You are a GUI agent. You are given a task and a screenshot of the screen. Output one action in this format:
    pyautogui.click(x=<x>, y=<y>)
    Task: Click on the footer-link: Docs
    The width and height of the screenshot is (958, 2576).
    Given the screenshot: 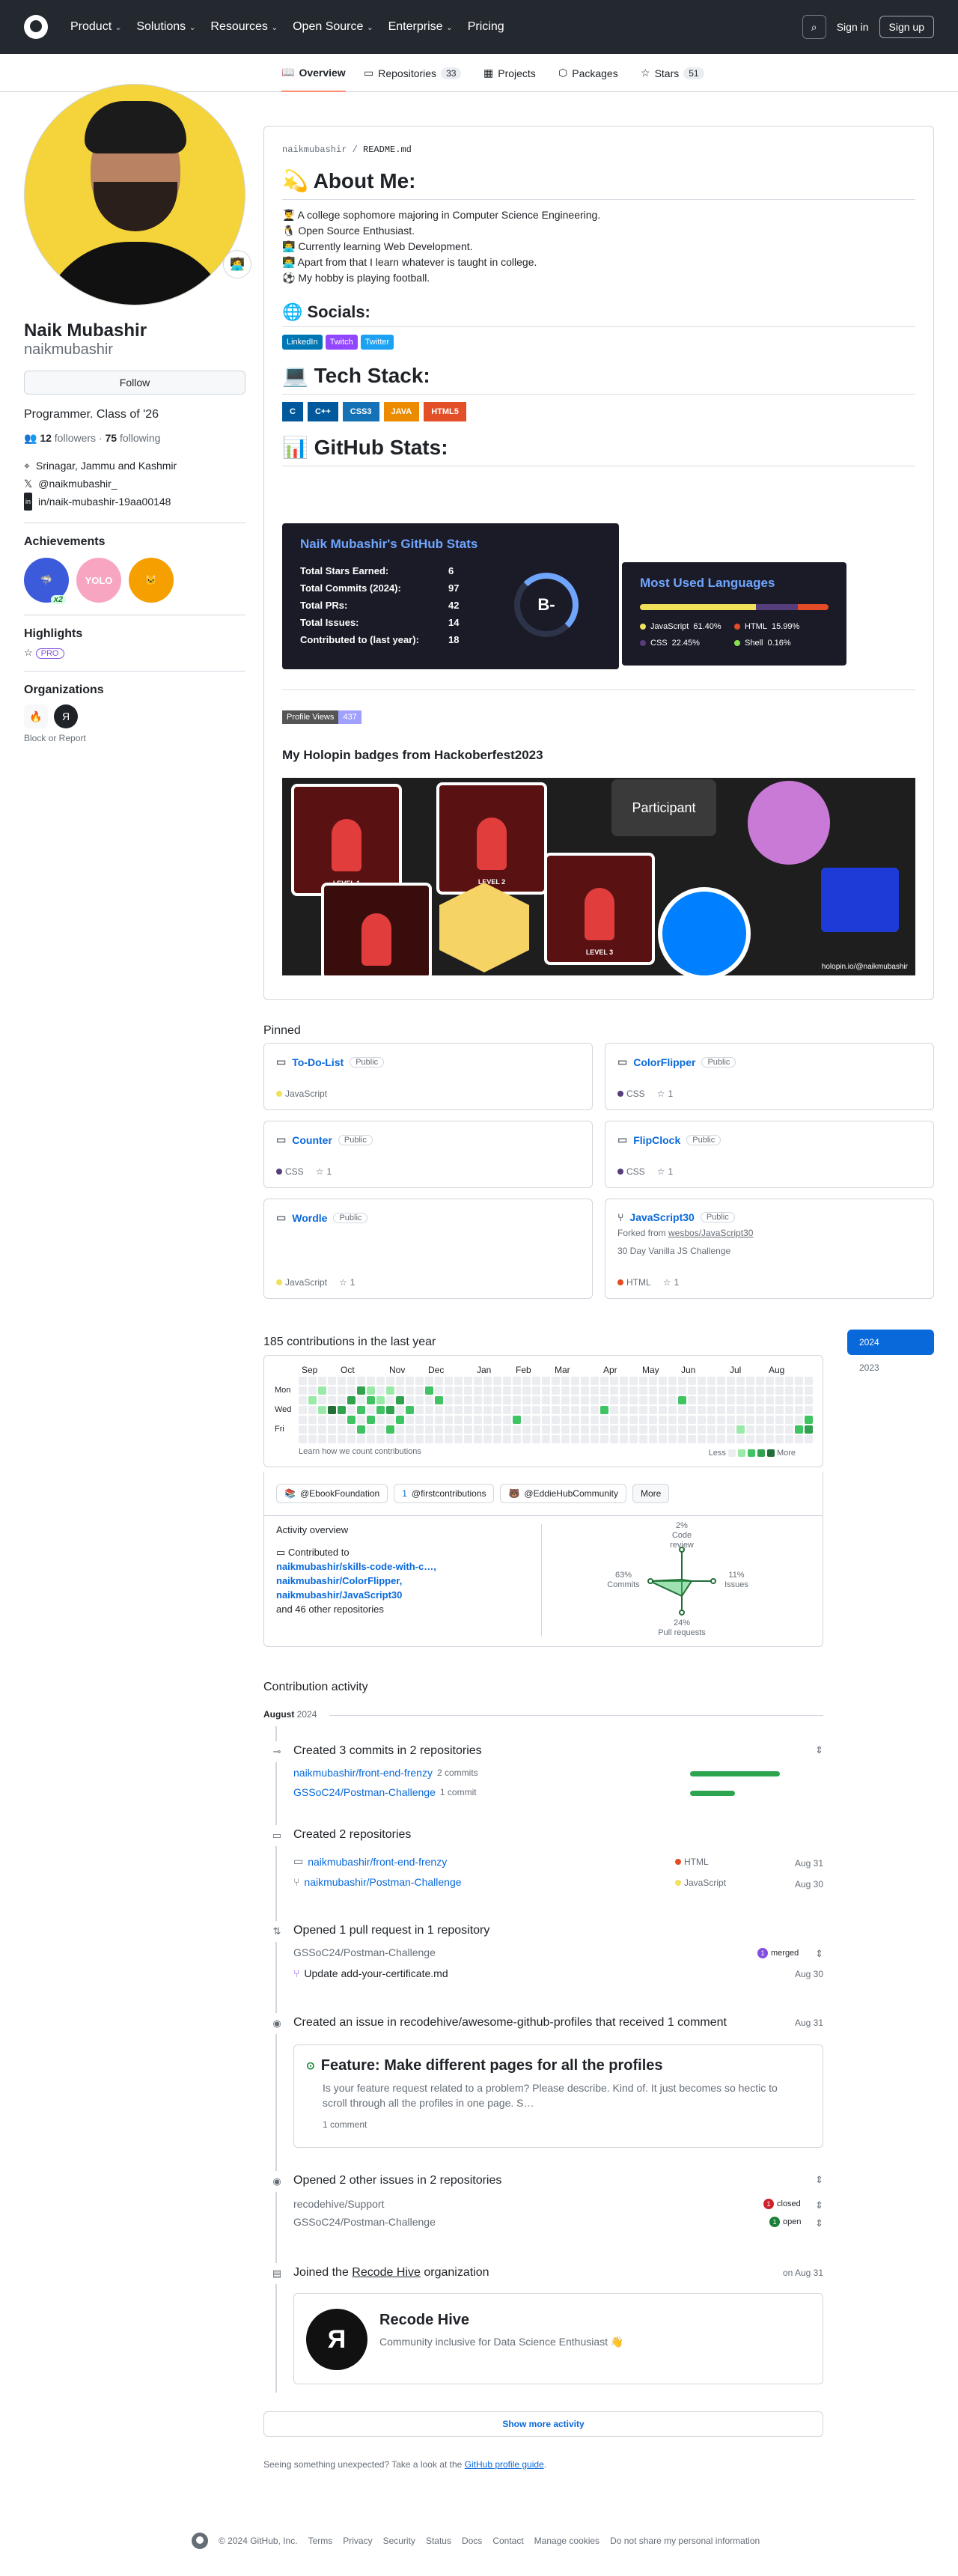 What is the action you would take?
    pyautogui.click(x=472, y=2541)
    